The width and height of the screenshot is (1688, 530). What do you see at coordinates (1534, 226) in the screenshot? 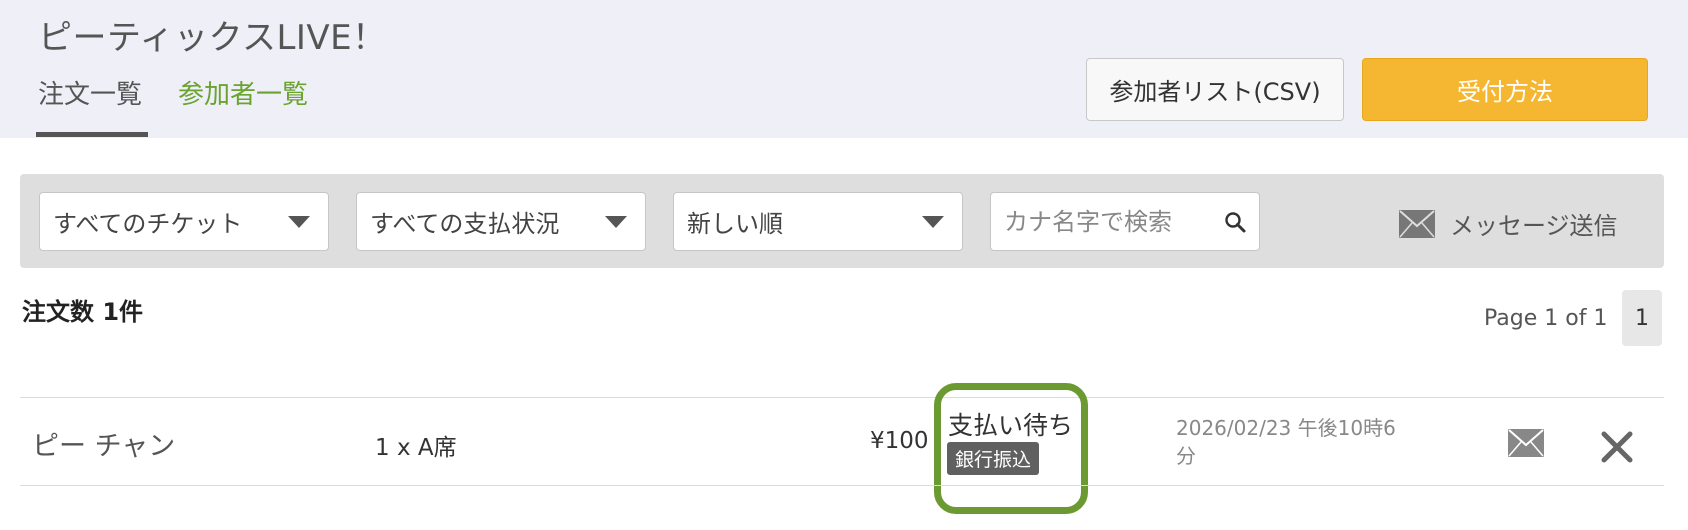
I see `message-send-label: メッセージ送信` at bounding box center [1534, 226].